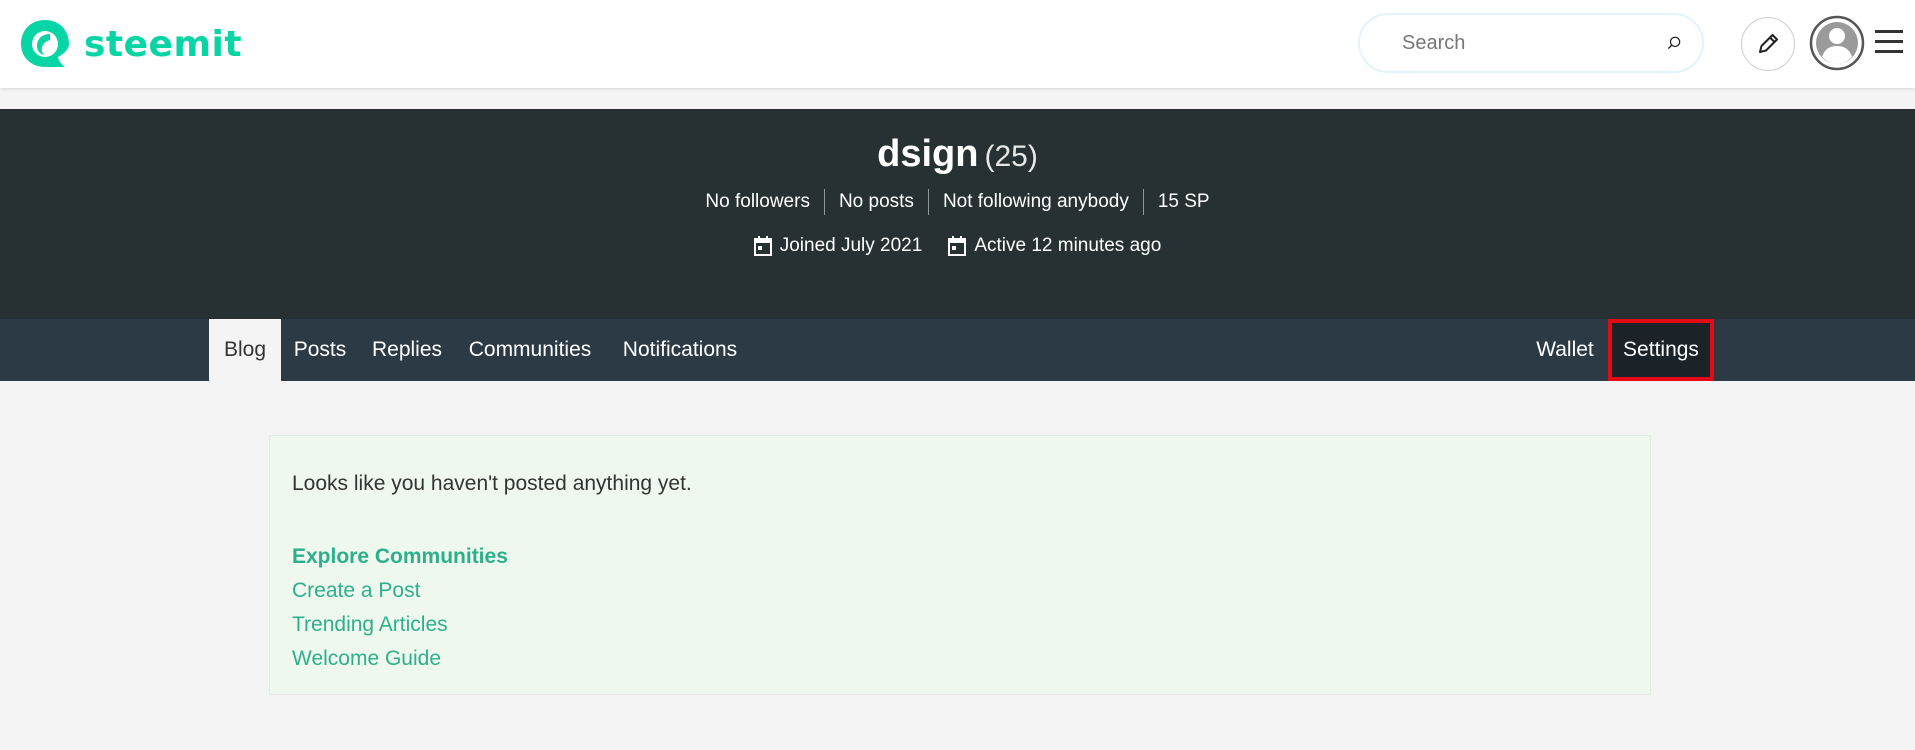 This screenshot has height=750, width=1915. What do you see at coordinates (400, 557) in the screenshot?
I see `explore-communities-link: Explore Communities` at bounding box center [400, 557].